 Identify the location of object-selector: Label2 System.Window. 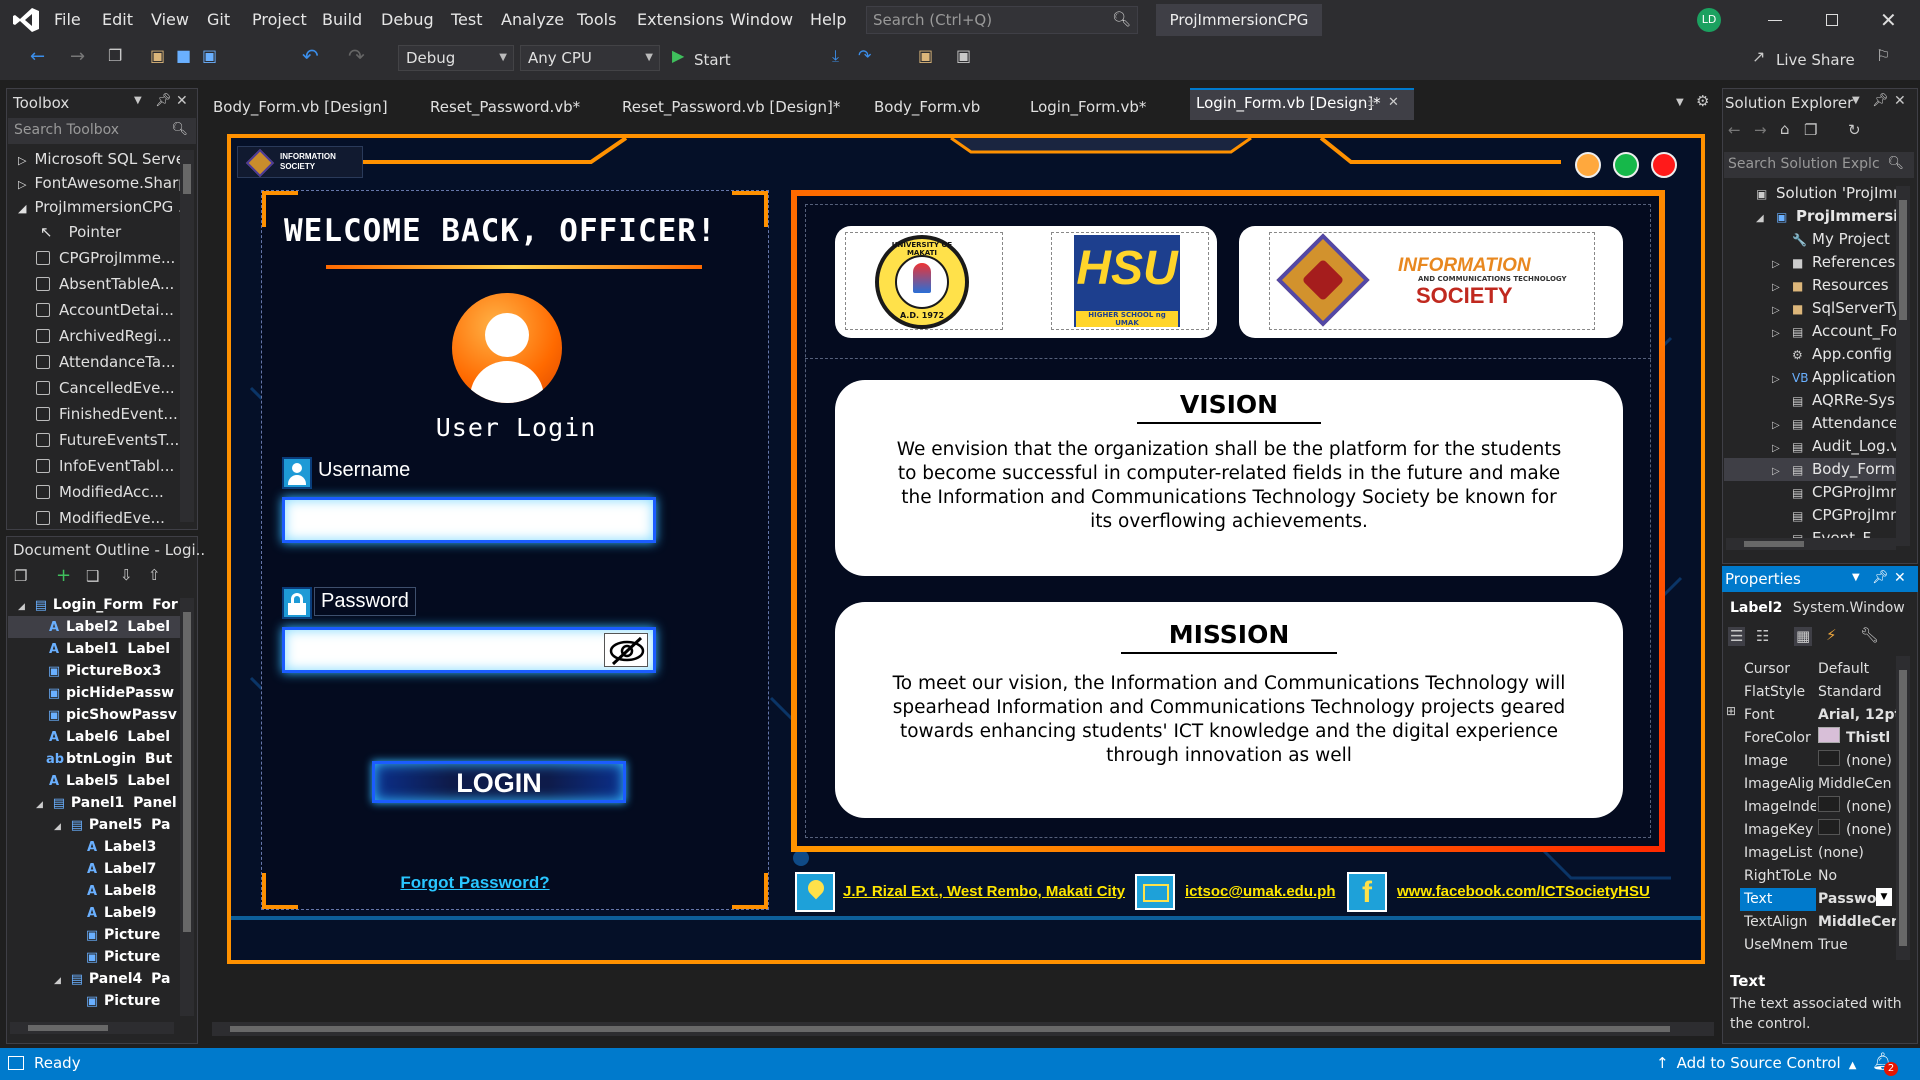
(1820, 608).